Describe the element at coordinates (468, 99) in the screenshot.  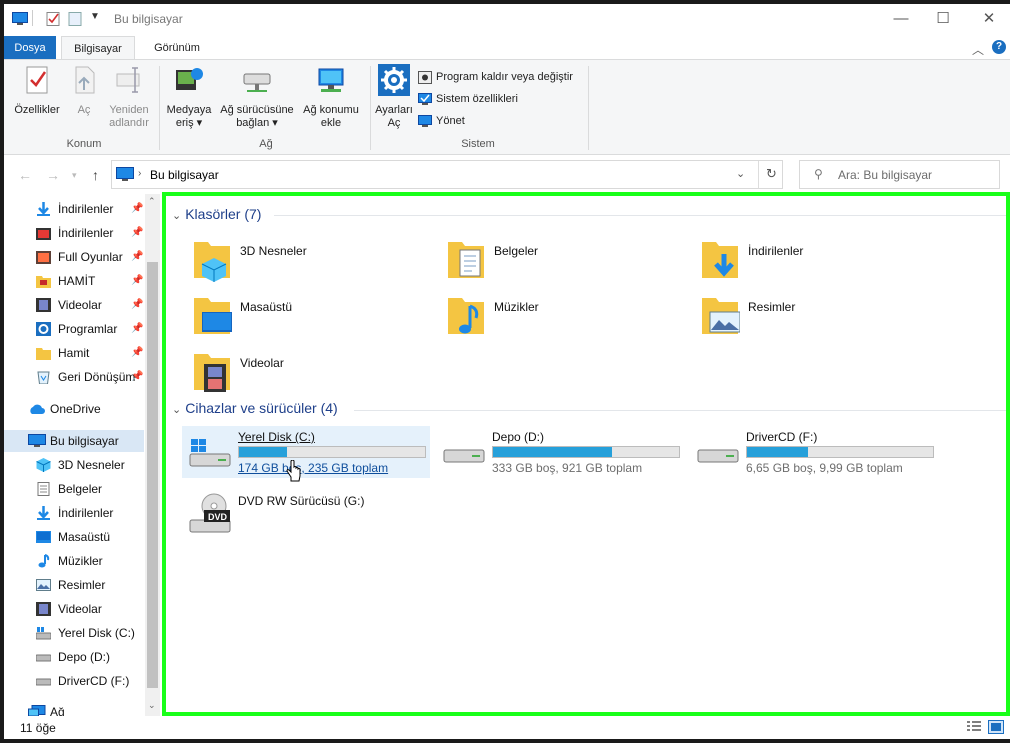
I see `system-properties-button: Sistem özellikleri` at that location.